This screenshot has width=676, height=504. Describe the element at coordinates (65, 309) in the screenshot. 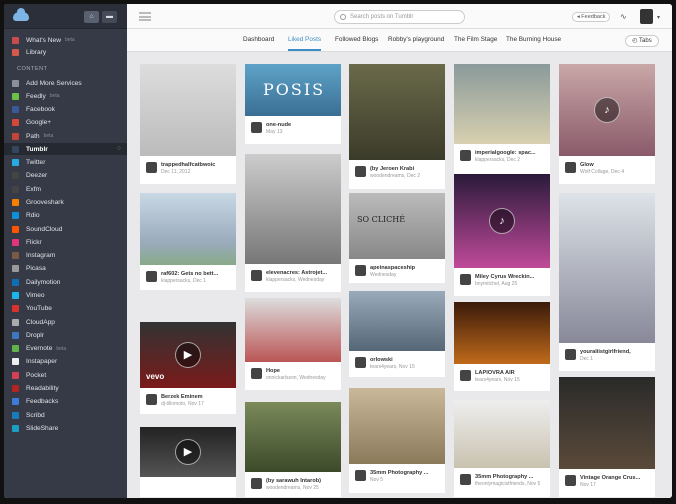

I see `sidebar-item-youtube: YouTube` at that location.